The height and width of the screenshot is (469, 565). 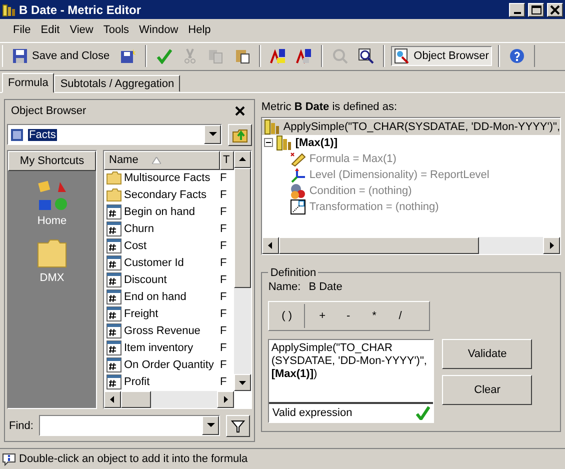 I want to click on menu-item: Help, so click(x=199, y=30).